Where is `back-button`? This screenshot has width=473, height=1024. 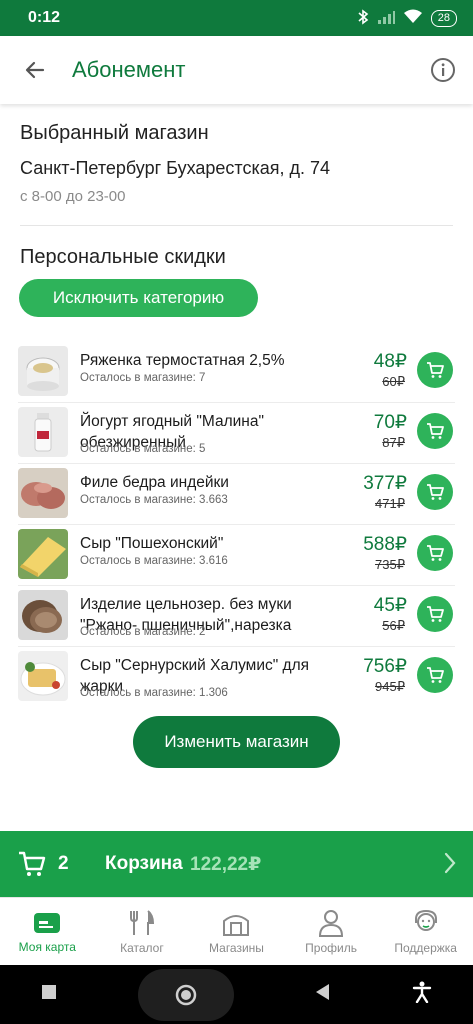
back-button is located at coordinates (35, 70).